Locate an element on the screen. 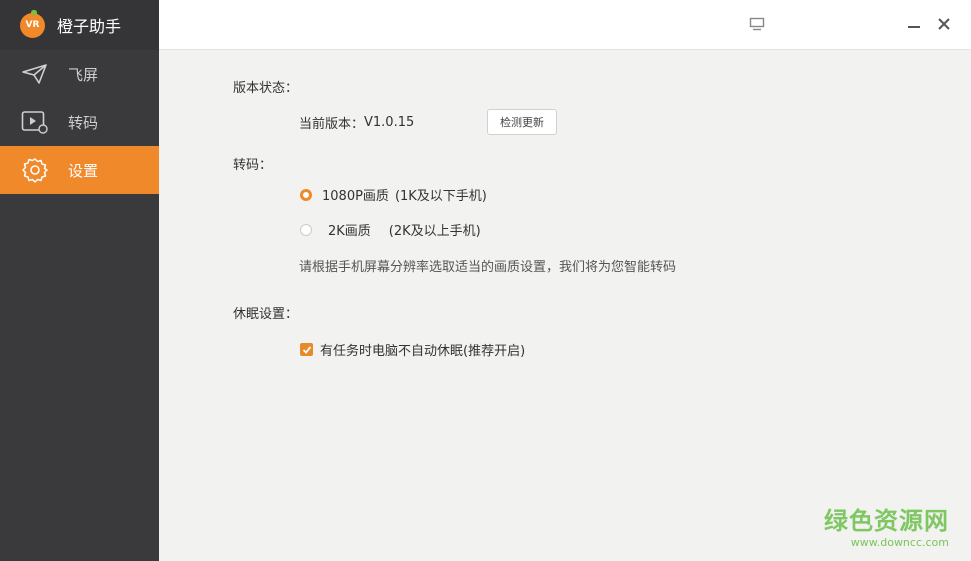  watermark-title: 绿色资源网 is located at coordinates (886, 521).